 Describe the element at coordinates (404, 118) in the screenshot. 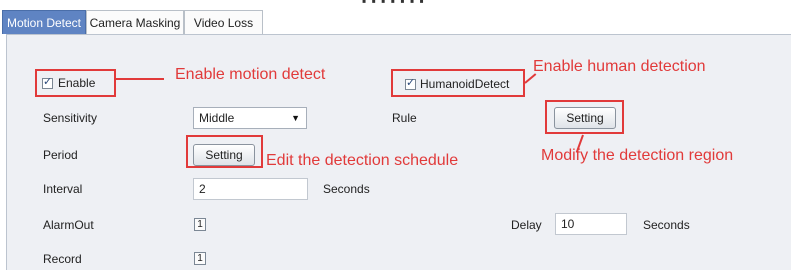

I see `rule-label: Rule` at that location.